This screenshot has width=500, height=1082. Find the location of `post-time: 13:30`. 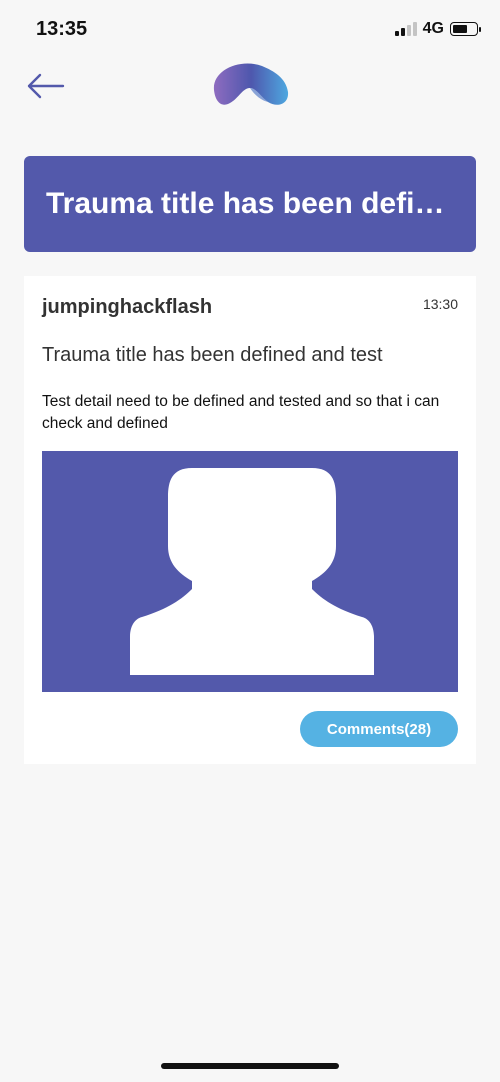

post-time: 13:30 is located at coordinates (440, 304).